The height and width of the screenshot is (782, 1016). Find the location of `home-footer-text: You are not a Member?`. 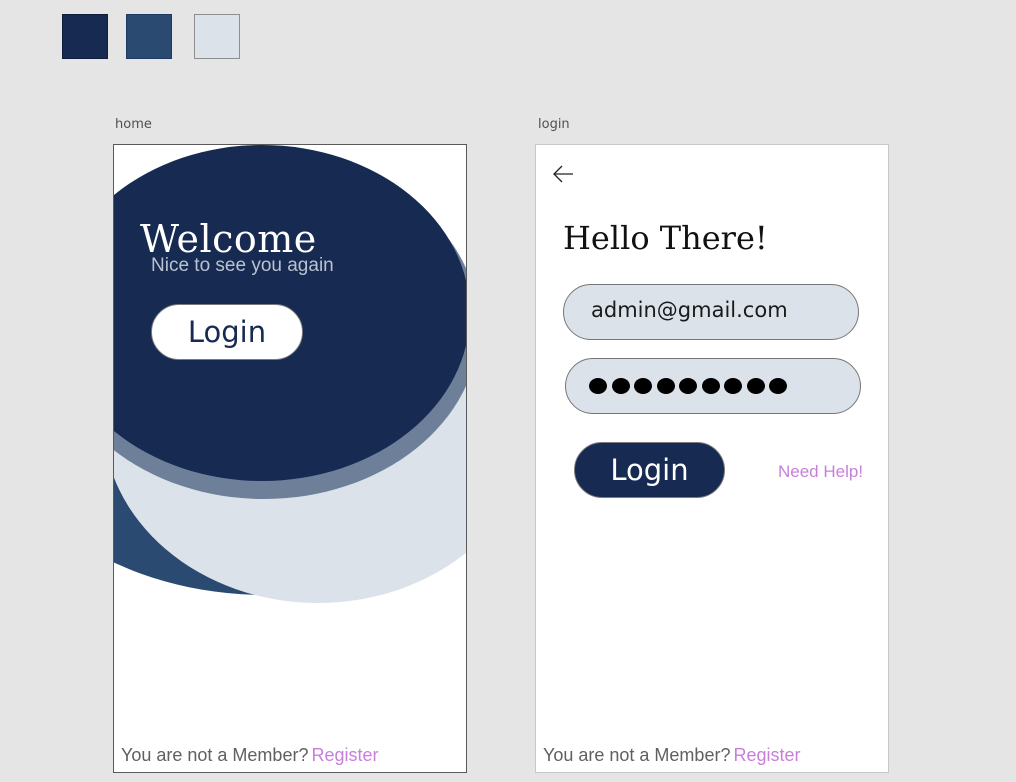

home-footer-text: You are not a Member? is located at coordinates (215, 755).